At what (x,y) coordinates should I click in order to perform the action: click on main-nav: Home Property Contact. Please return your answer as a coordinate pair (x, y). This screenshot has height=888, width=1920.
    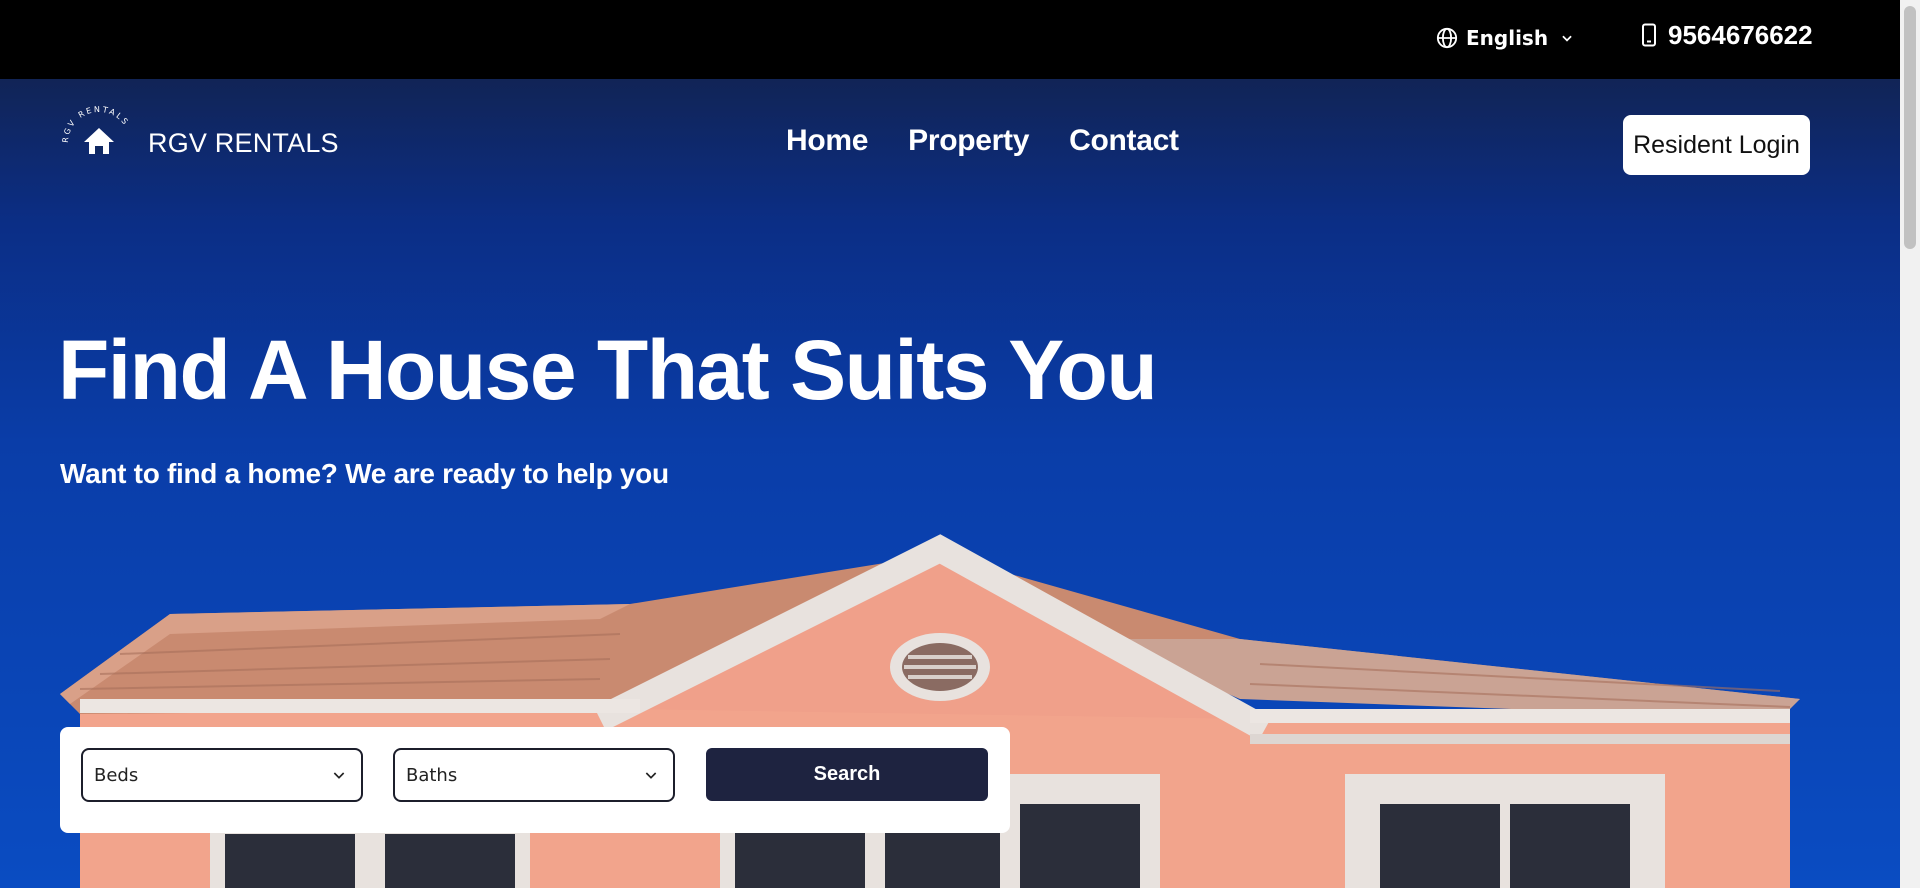
    Looking at the image, I should click on (982, 141).